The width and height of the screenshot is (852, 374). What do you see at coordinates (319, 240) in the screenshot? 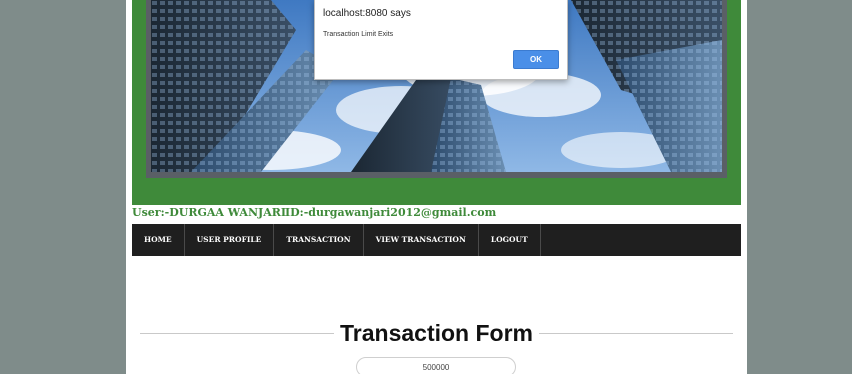
I see `nav-item-transaction: TRANSACTION` at bounding box center [319, 240].